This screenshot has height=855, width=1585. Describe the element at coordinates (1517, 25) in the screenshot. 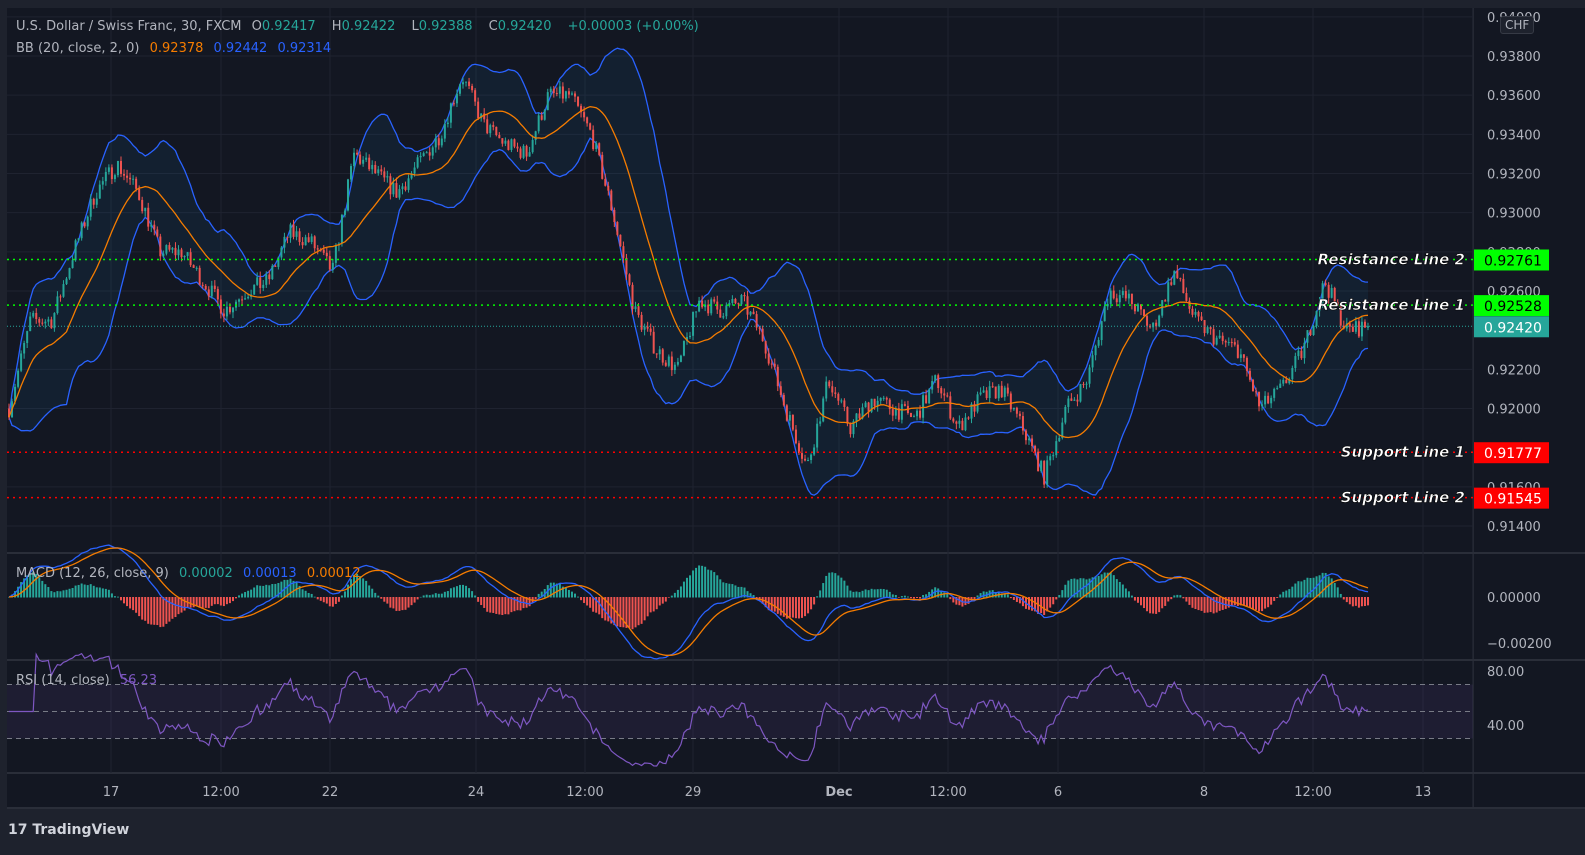

I see `currency-badge: CHF` at that location.